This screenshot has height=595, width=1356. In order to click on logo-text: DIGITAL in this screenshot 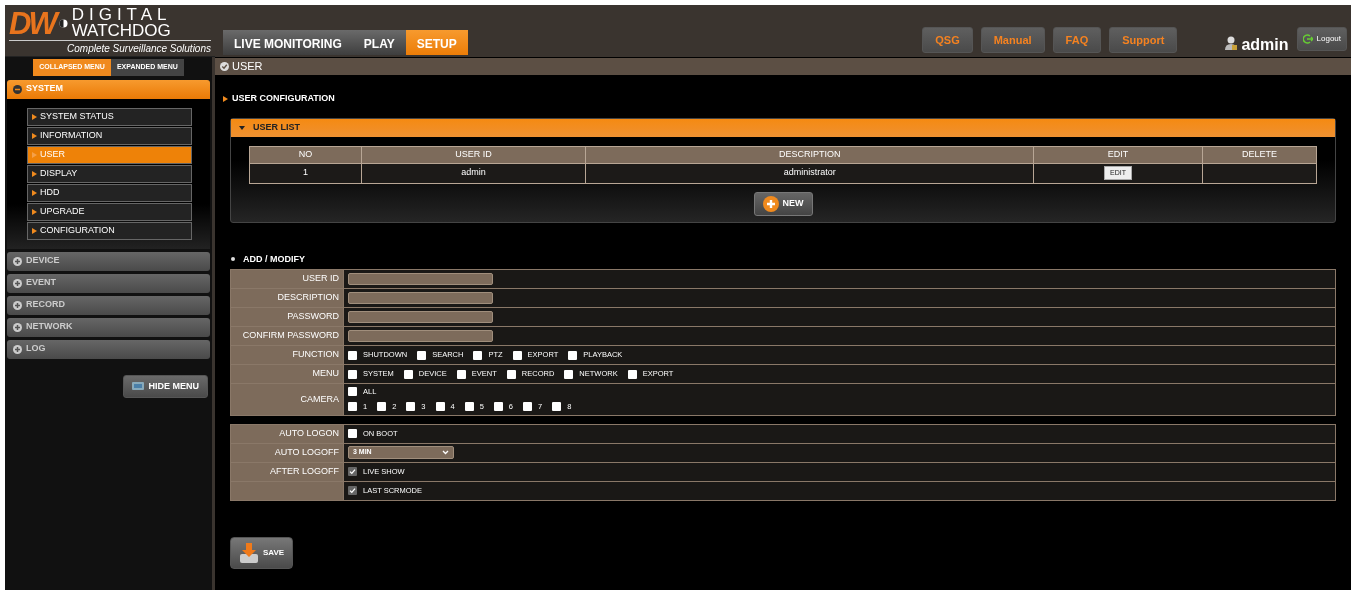, I will do `click(121, 15)`.